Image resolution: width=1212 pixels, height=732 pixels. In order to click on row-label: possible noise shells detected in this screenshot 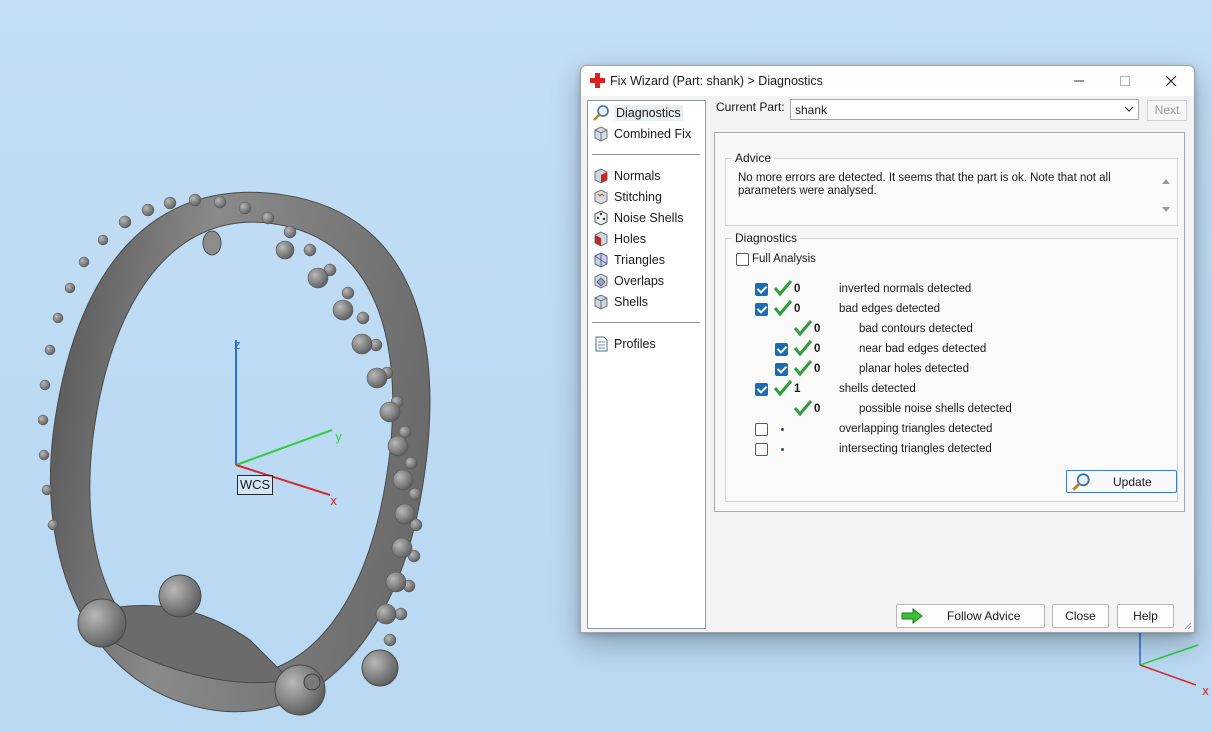, I will do `click(935, 409)`.